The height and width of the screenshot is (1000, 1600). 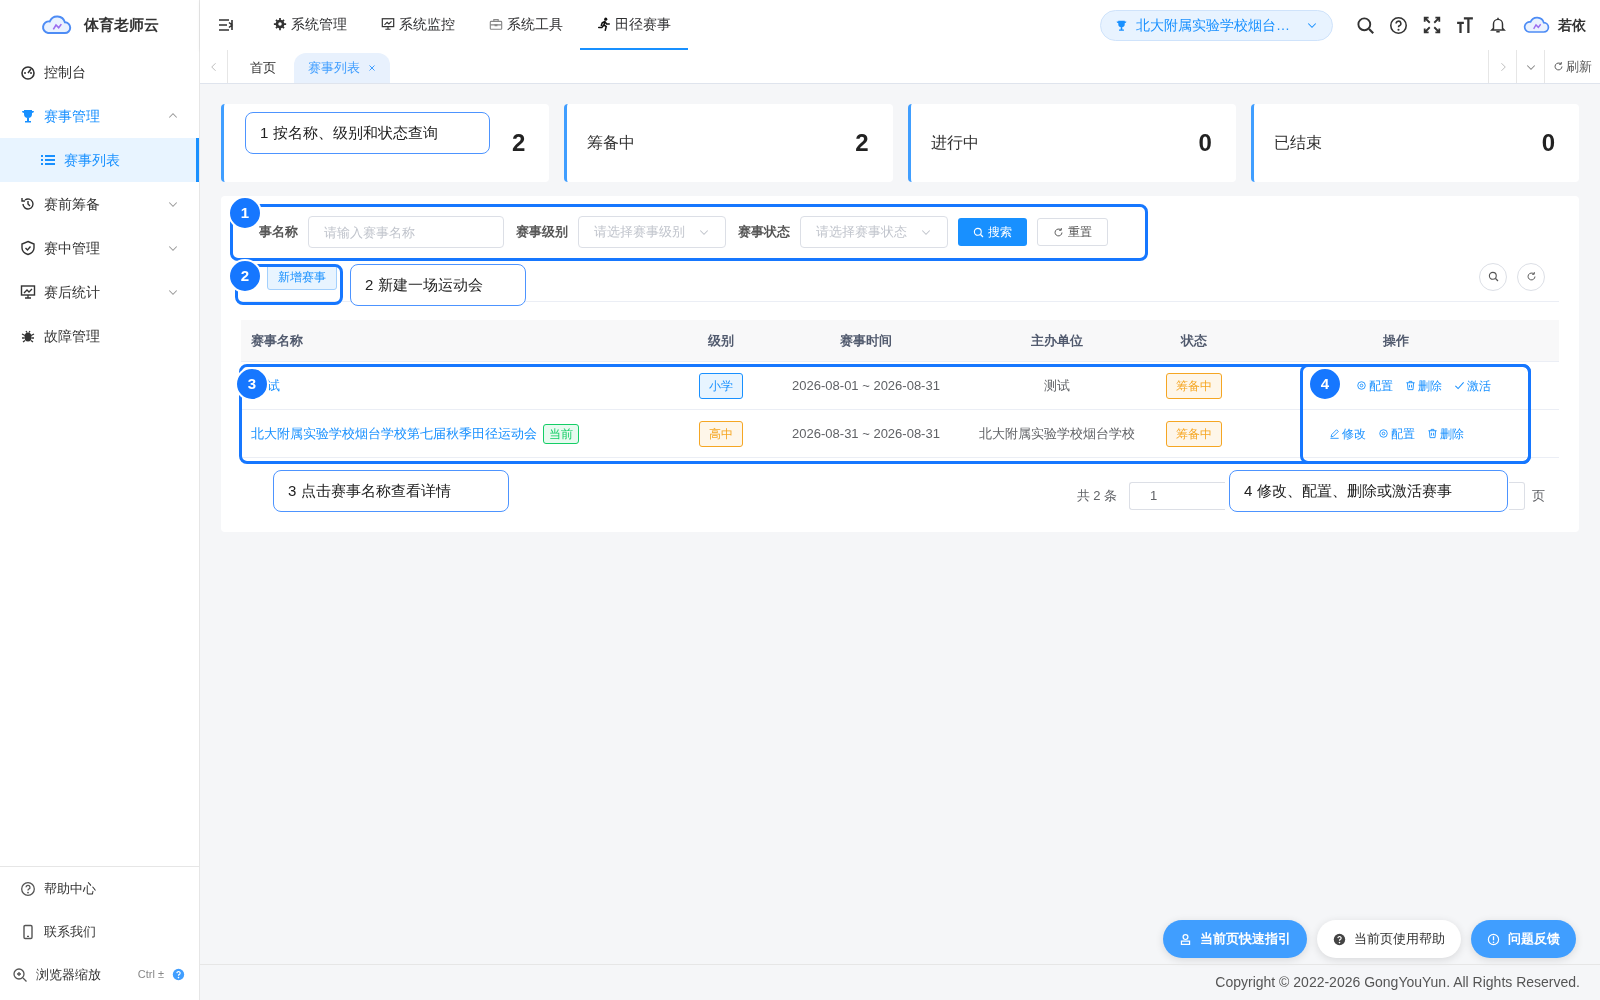 What do you see at coordinates (28, 336) in the screenshot?
I see `bug-icon` at bounding box center [28, 336].